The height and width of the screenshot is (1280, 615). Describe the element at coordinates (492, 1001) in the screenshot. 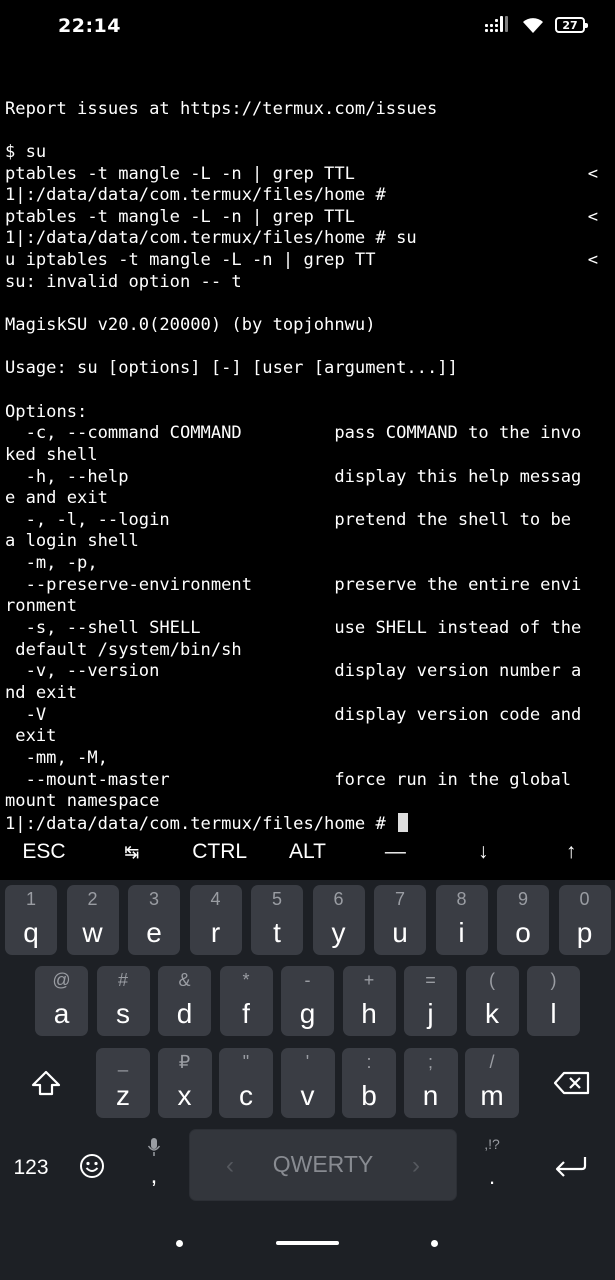

I see `key-k: (k` at that location.